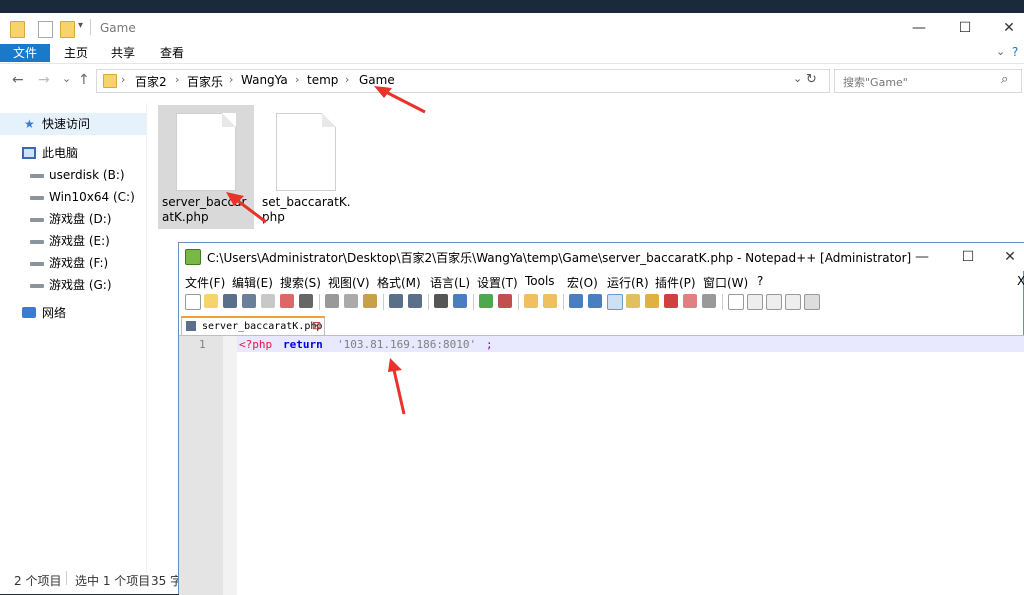  I want to click on cut-icon, so click(332, 301).